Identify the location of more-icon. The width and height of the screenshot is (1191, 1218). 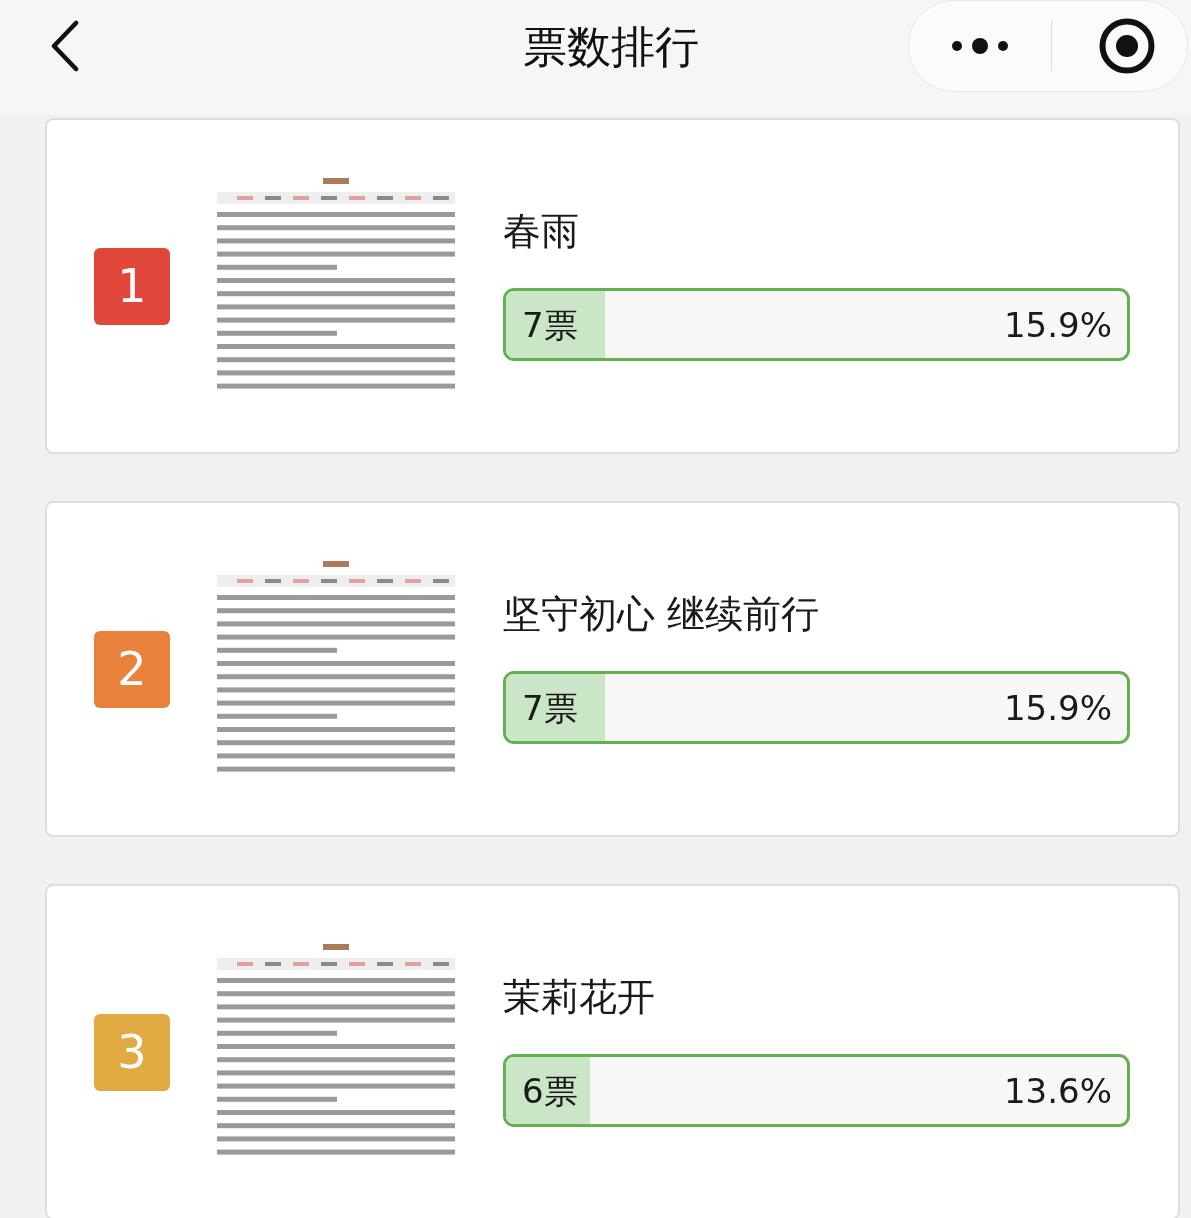
(980, 46).